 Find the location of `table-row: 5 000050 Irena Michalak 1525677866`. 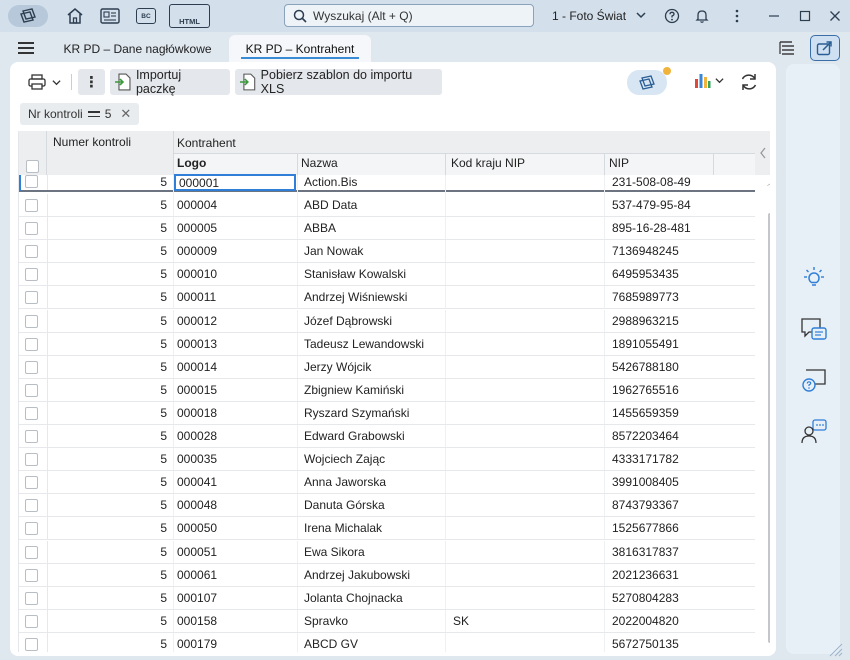

table-row: 5 000050 Irena Michalak 1525677866 is located at coordinates (387, 529).